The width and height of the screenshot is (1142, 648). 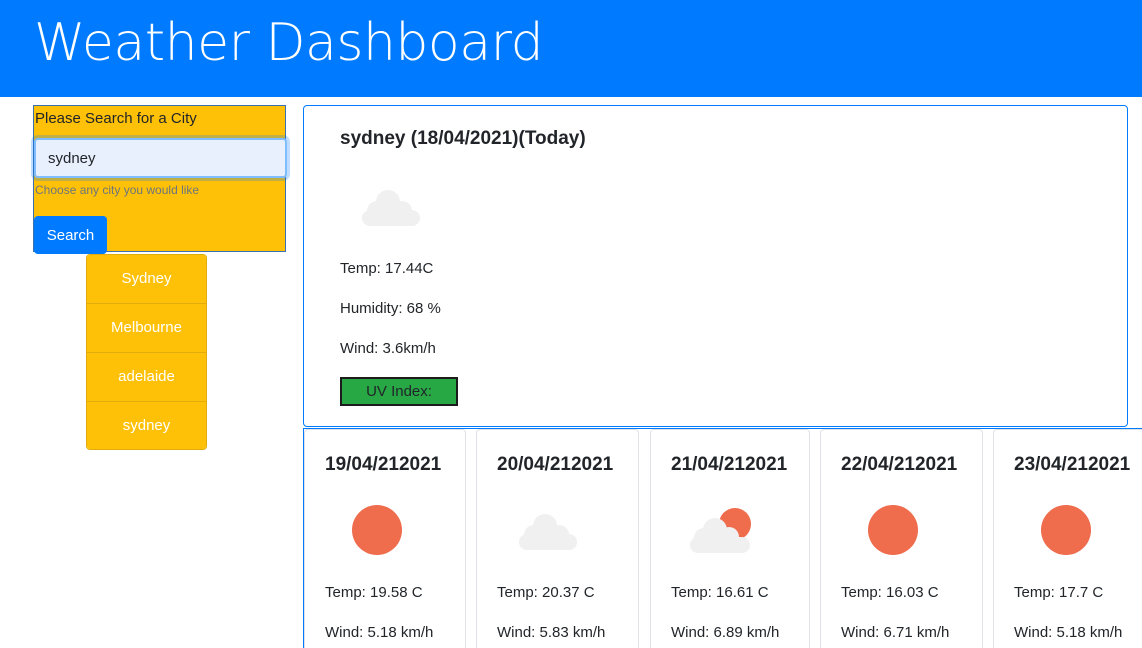 What do you see at coordinates (387, 268) in the screenshot?
I see `current-temp: Temp: 17.44C` at bounding box center [387, 268].